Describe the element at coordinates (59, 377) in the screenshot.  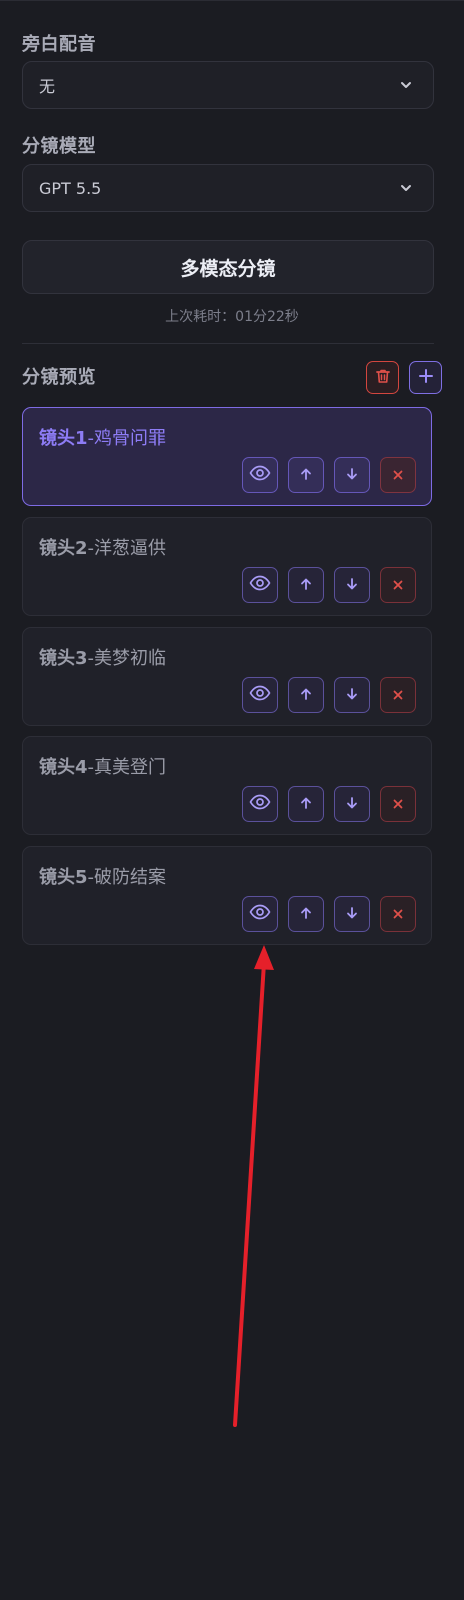
I see `preview-label: 分镜预览` at that location.